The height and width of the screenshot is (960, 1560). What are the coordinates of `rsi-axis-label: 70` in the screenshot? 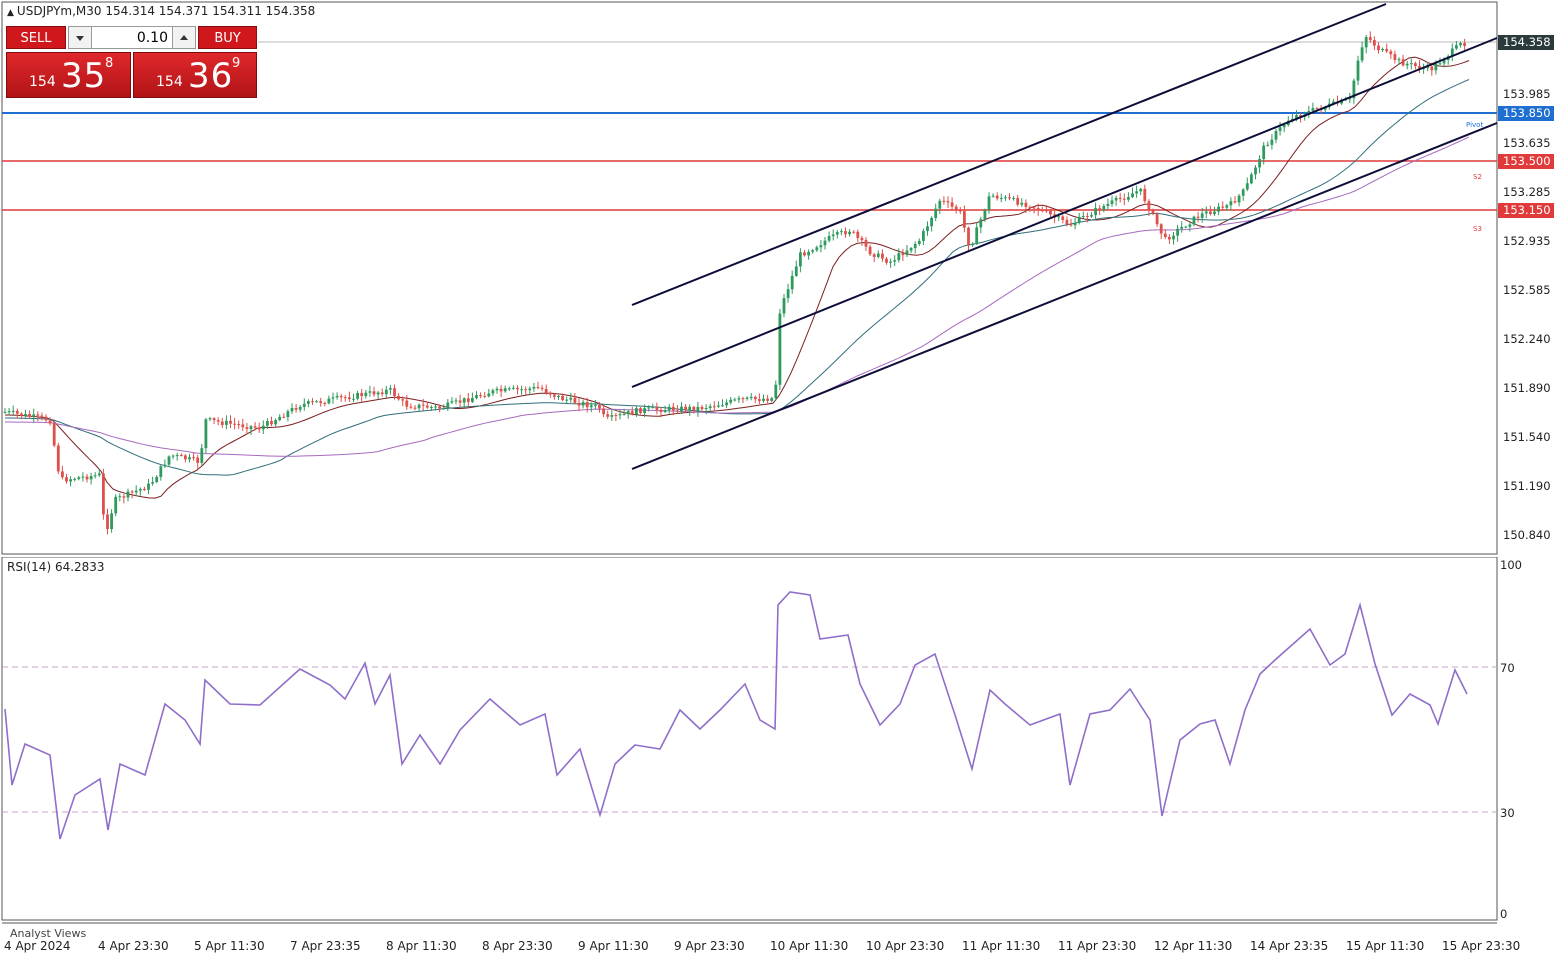 It's located at (1507, 668).